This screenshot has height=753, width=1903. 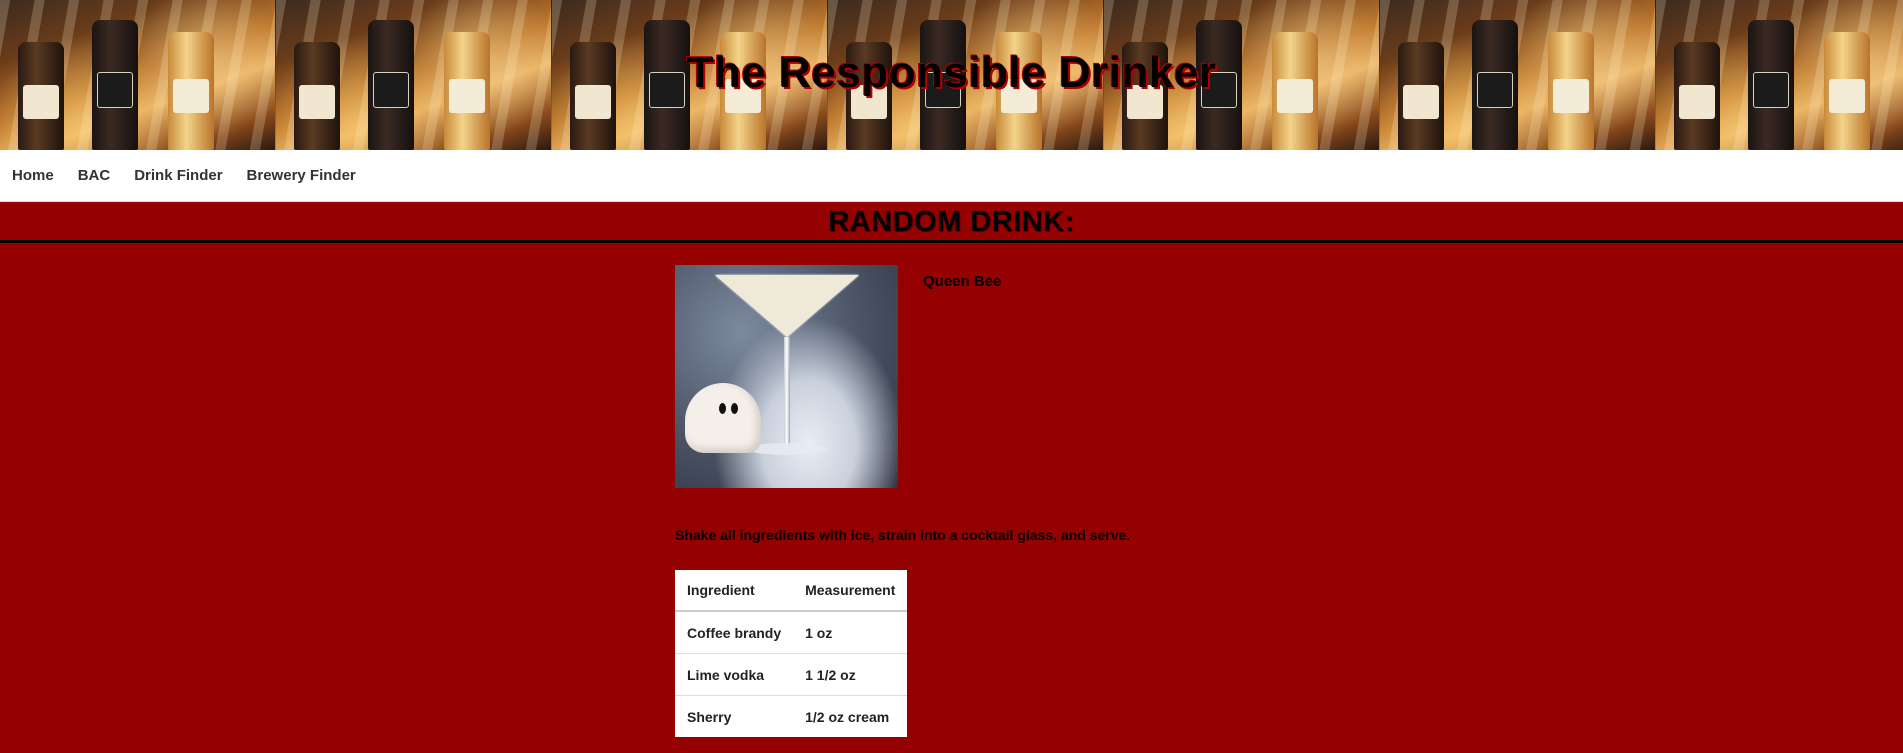 I want to click on column-header-measurement: Measurement, so click(x=850, y=591).